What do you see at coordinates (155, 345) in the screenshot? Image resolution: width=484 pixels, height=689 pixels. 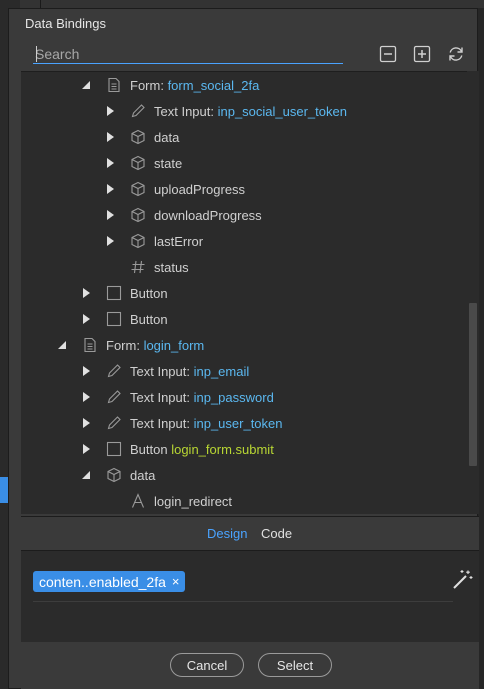 I see `tree-item-label: Form: login_form` at bounding box center [155, 345].